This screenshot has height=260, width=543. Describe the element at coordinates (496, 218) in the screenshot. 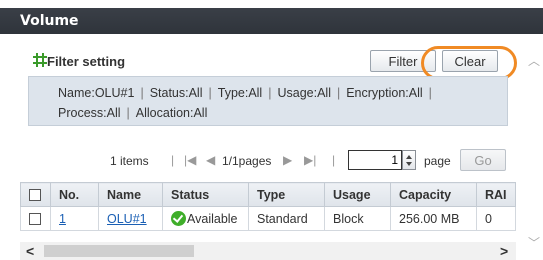

I see `cell-raid: 0` at that location.